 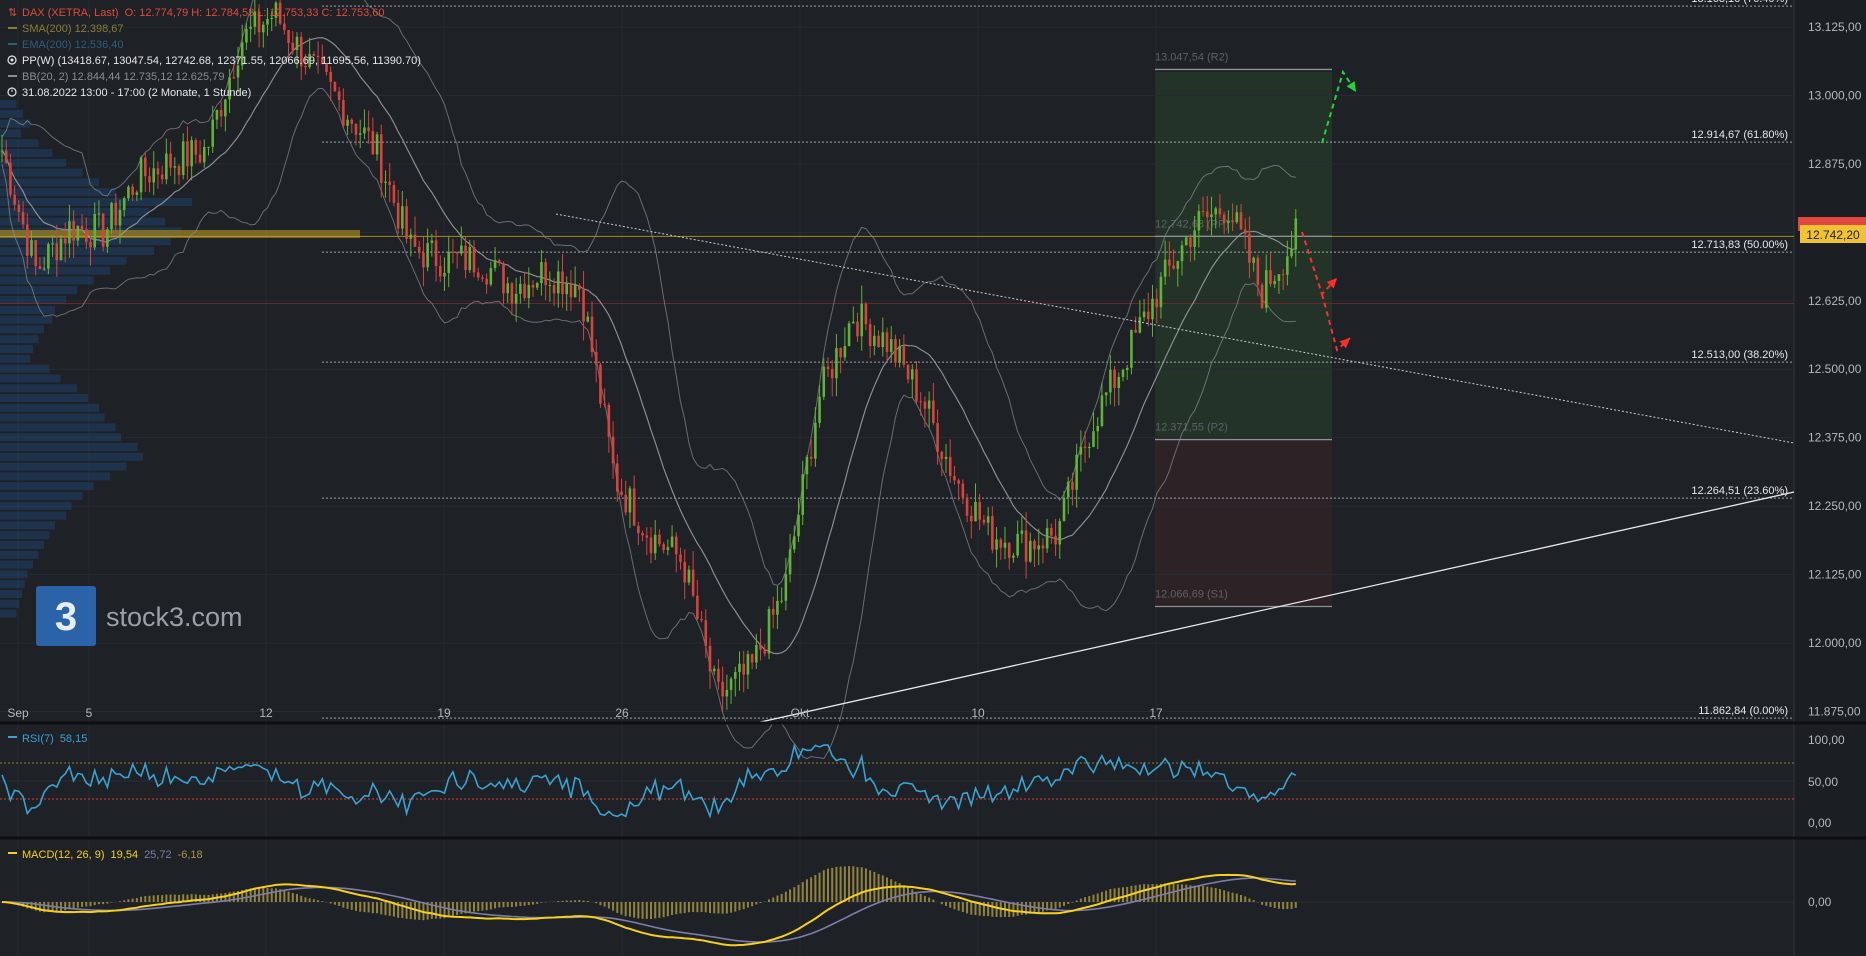 What do you see at coordinates (174, 617) in the screenshot?
I see `watermark-text: stock3.com` at bounding box center [174, 617].